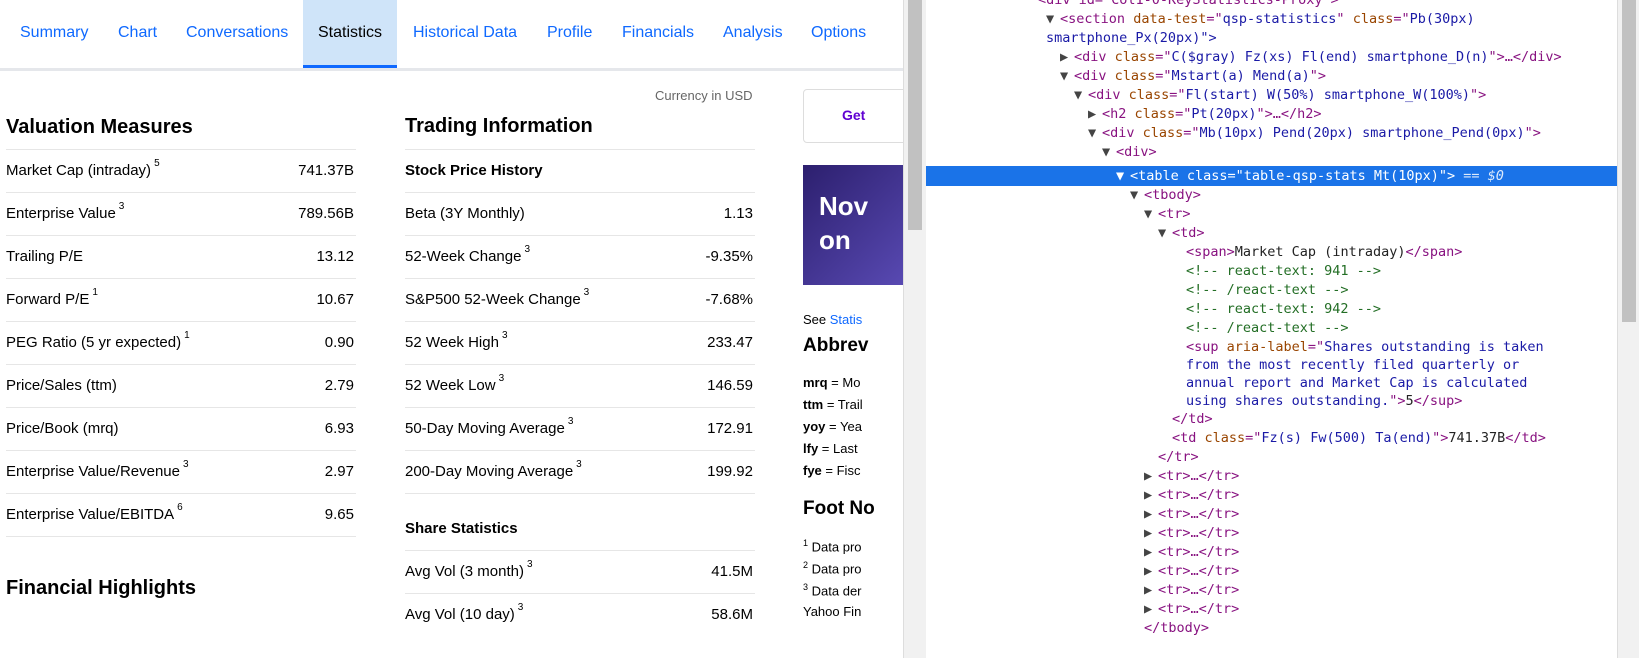 Image resolution: width=1639 pixels, height=658 pixels. I want to click on dt-comment-2: <!-- /react-text -->, so click(1267, 290).